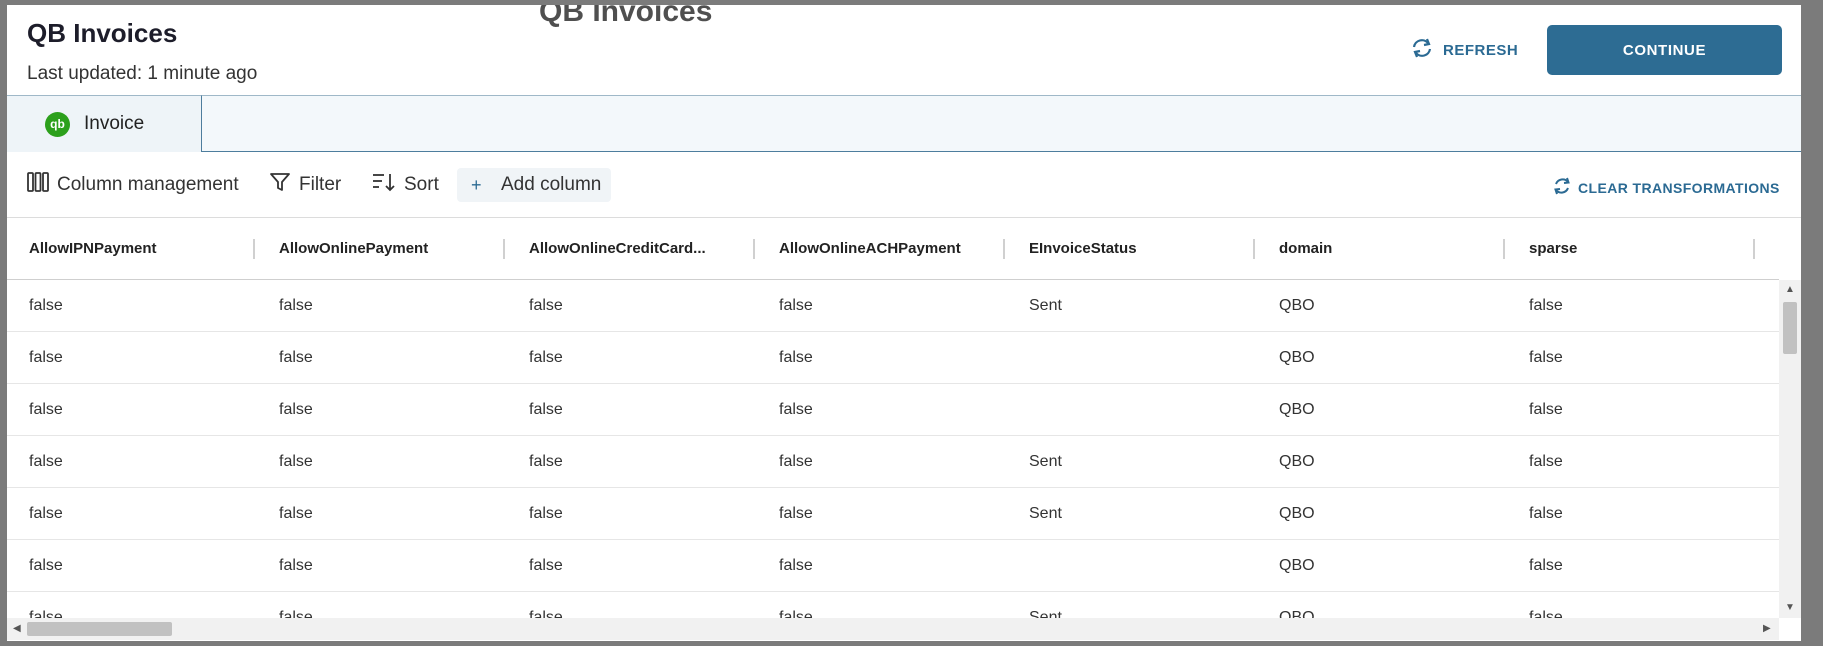 This screenshot has width=1823, height=646. What do you see at coordinates (142, 73) in the screenshot?
I see `last-updated-text: Last updated: 1 minute ago` at bounding box center [142, 73].